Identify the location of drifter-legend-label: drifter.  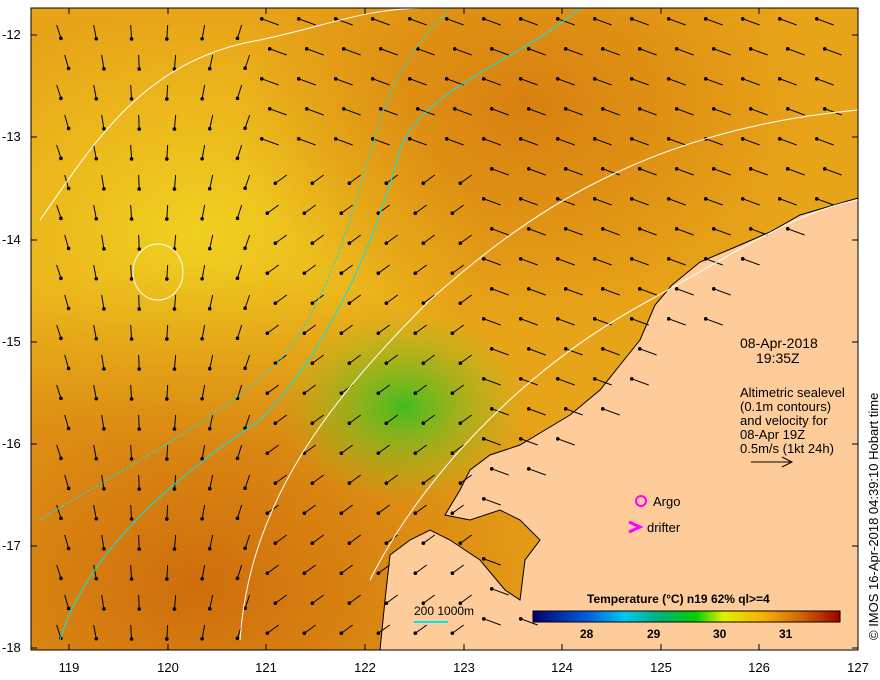
(664, 527).